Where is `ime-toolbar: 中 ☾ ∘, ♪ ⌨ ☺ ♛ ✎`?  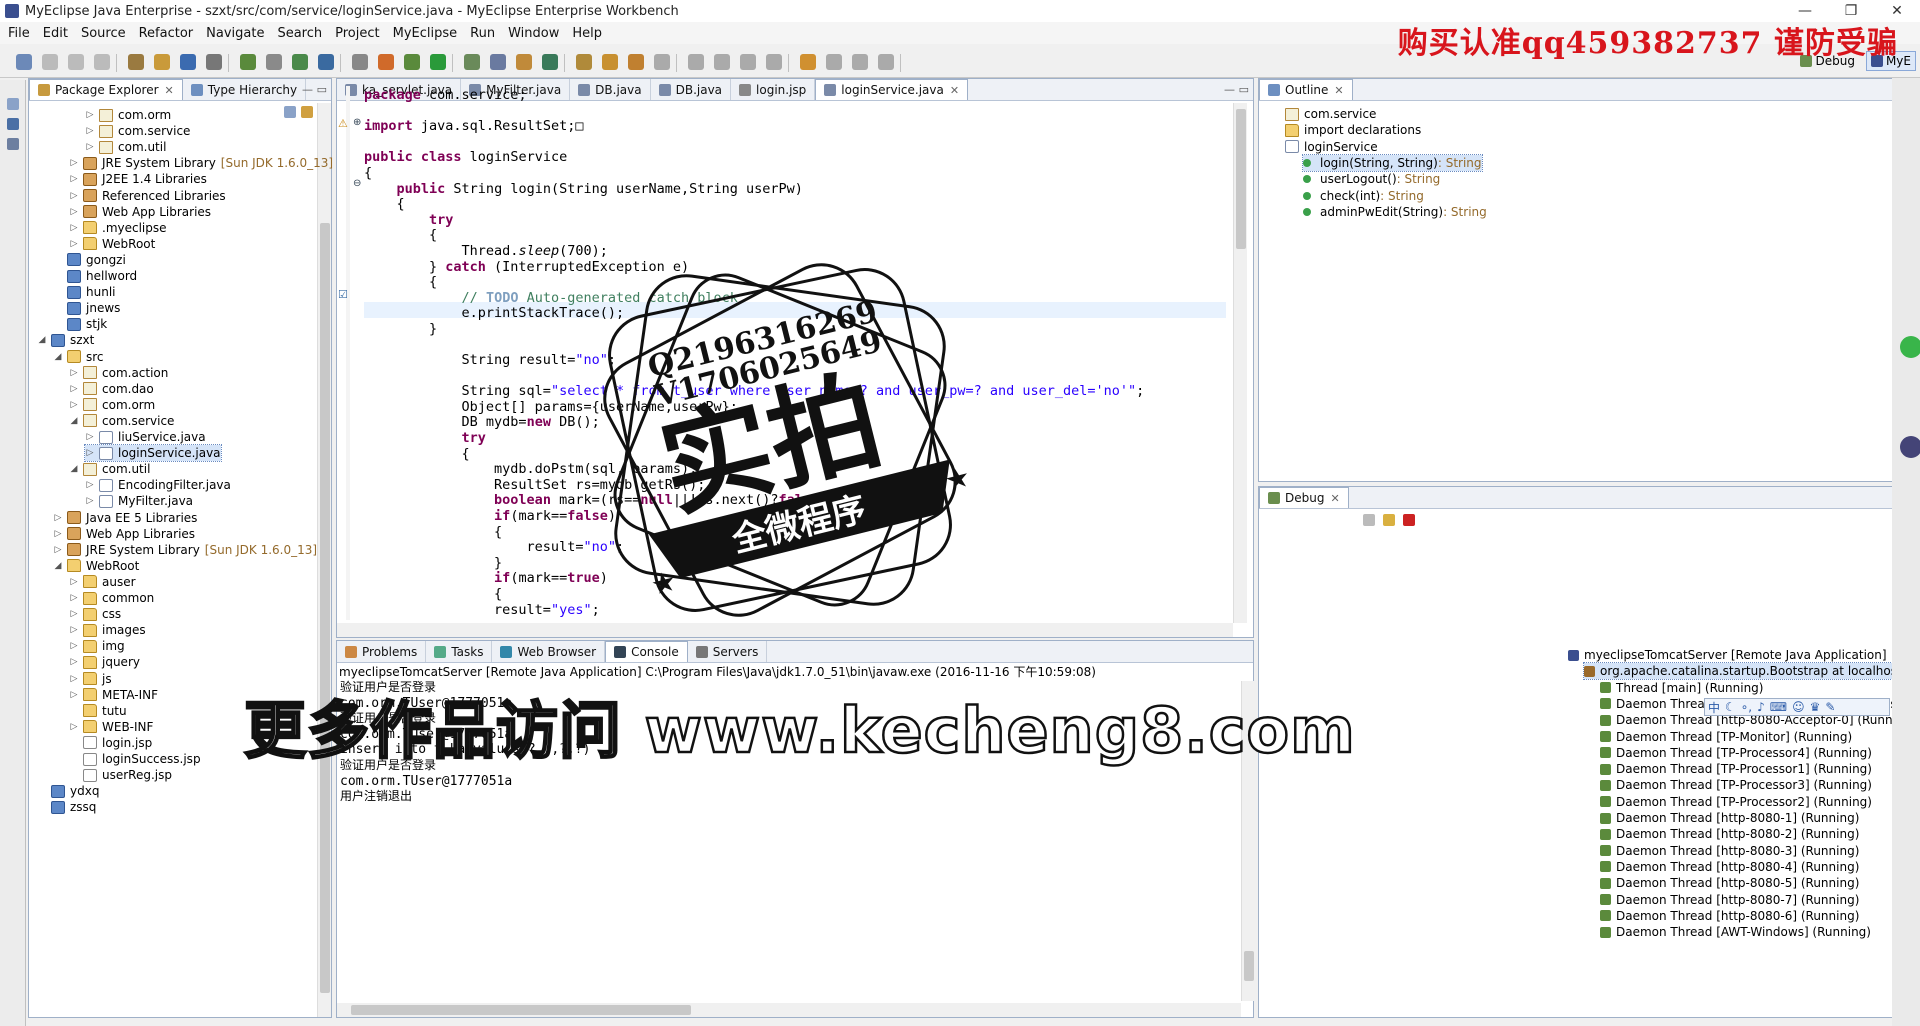
ime-toolbar: 中 ☾ ∘, ♪ ⌨ ☺ ♛ ✎ is located at coordinates (1797, 707).